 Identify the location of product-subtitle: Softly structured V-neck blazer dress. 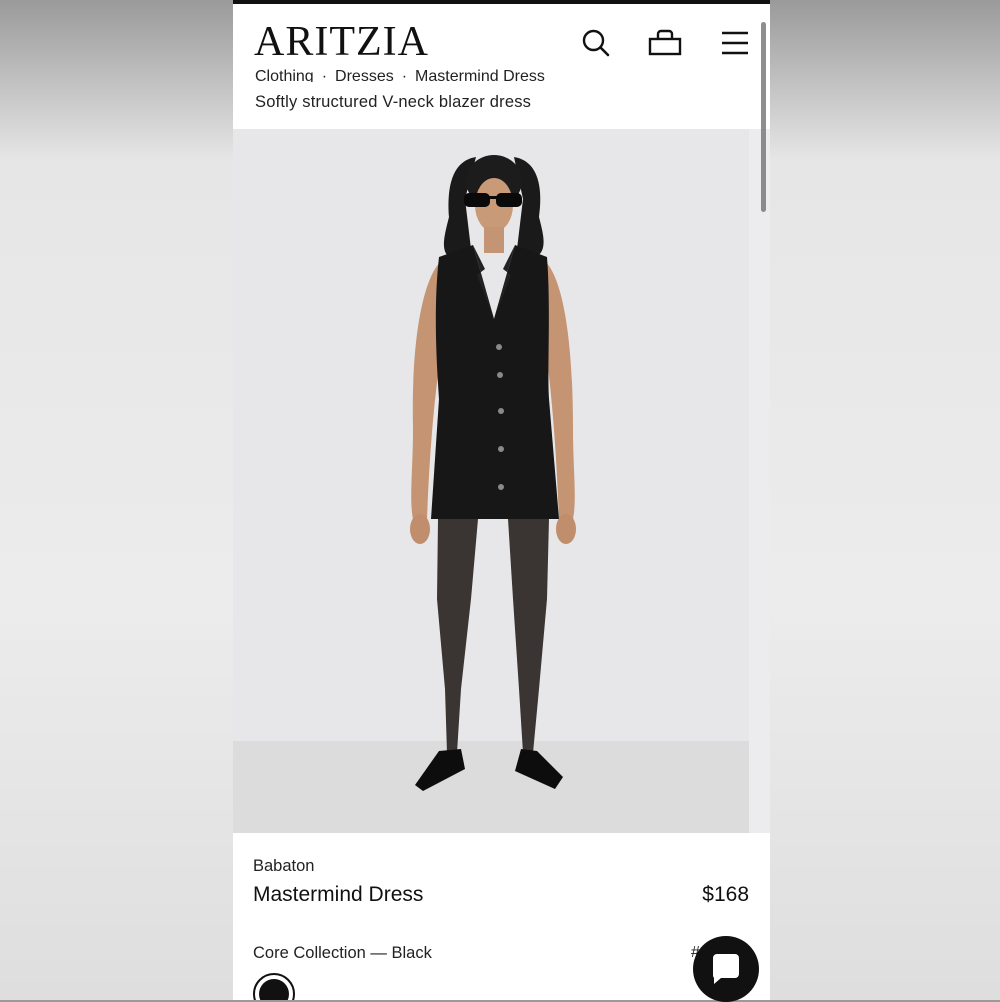
(393, 102).